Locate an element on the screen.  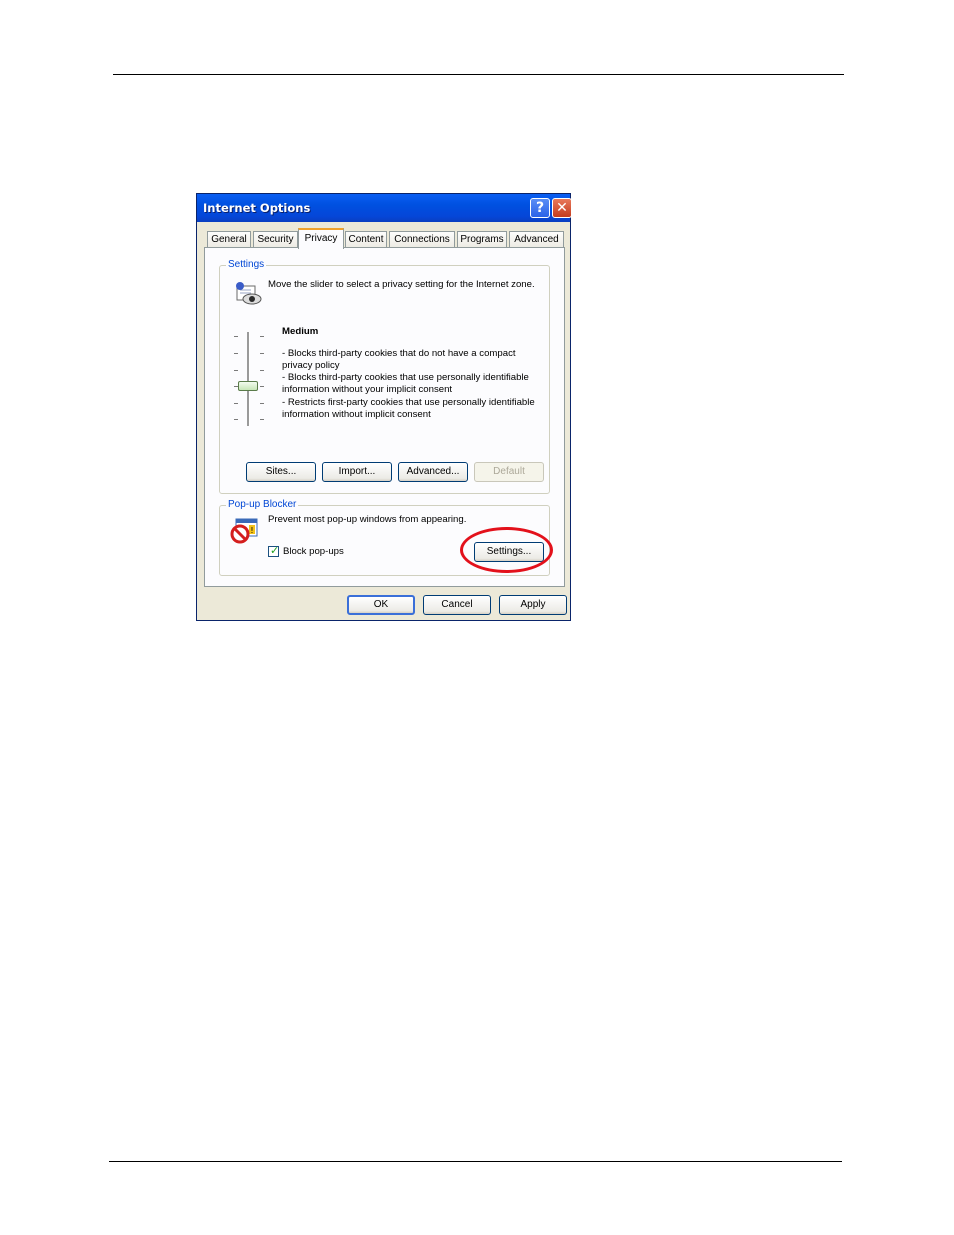
block-popups-label: Block pop-ups is located at coordinates (313, 551).